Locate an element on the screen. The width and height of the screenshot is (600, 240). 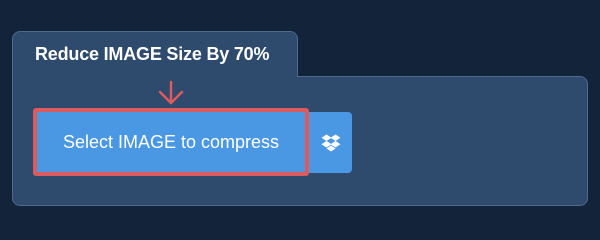
dropbox-button is located at coordinates (330, 142).